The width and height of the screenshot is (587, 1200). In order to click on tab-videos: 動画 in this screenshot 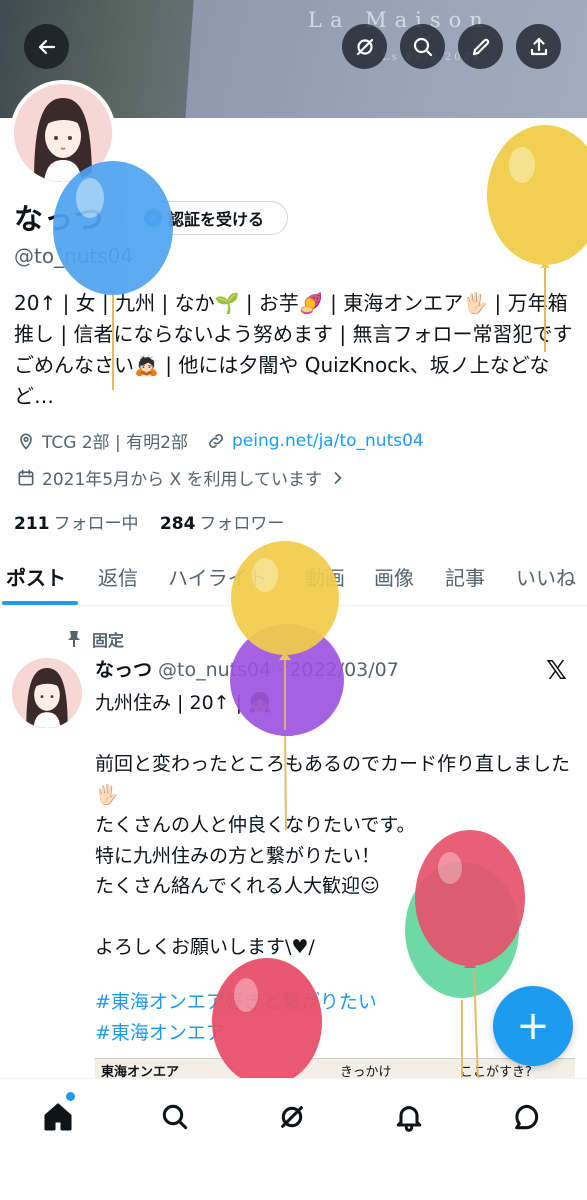, I will do `click(325, 576)`.